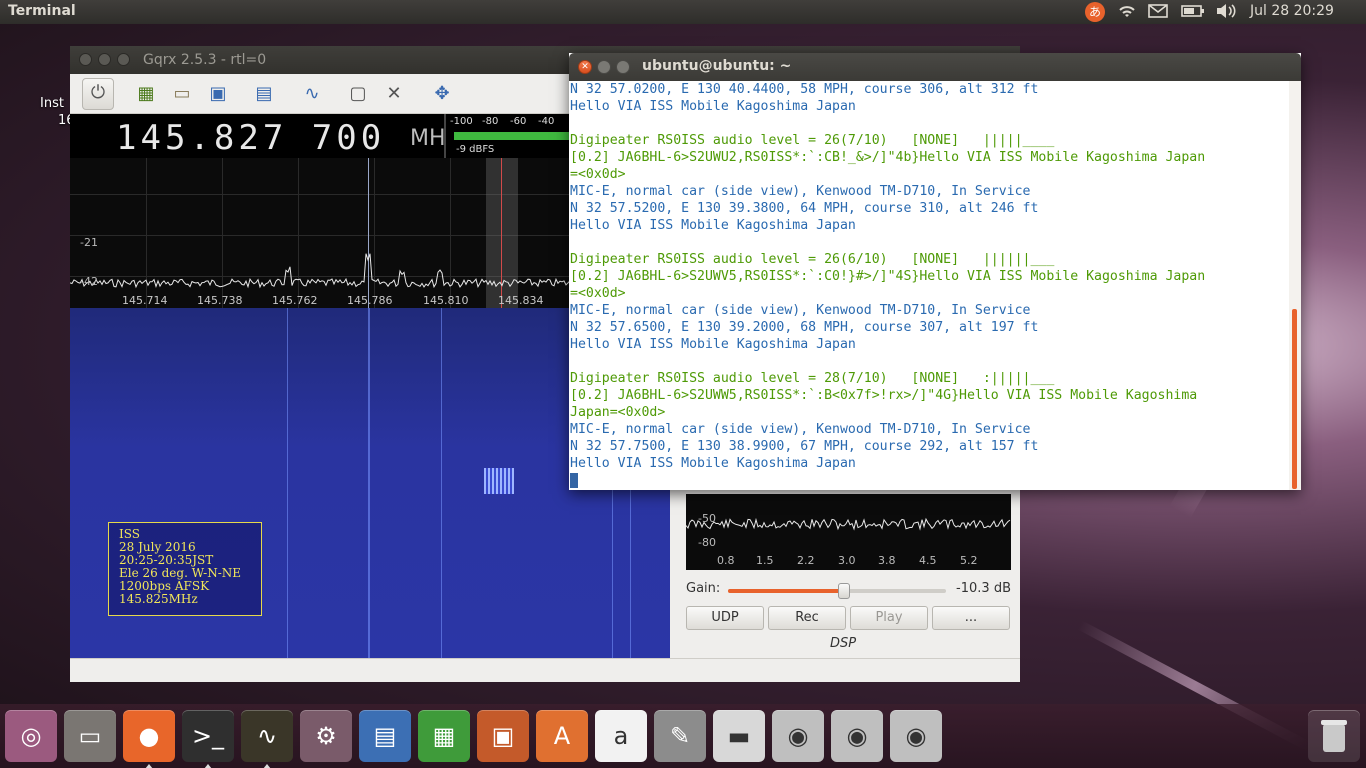 The width and height of the screenshot is (1366, 768). What do you see at coordinates (843, 643) in the screenshot?
I see `dsp-tab-label: DSP` at bounding box center [843, 643].